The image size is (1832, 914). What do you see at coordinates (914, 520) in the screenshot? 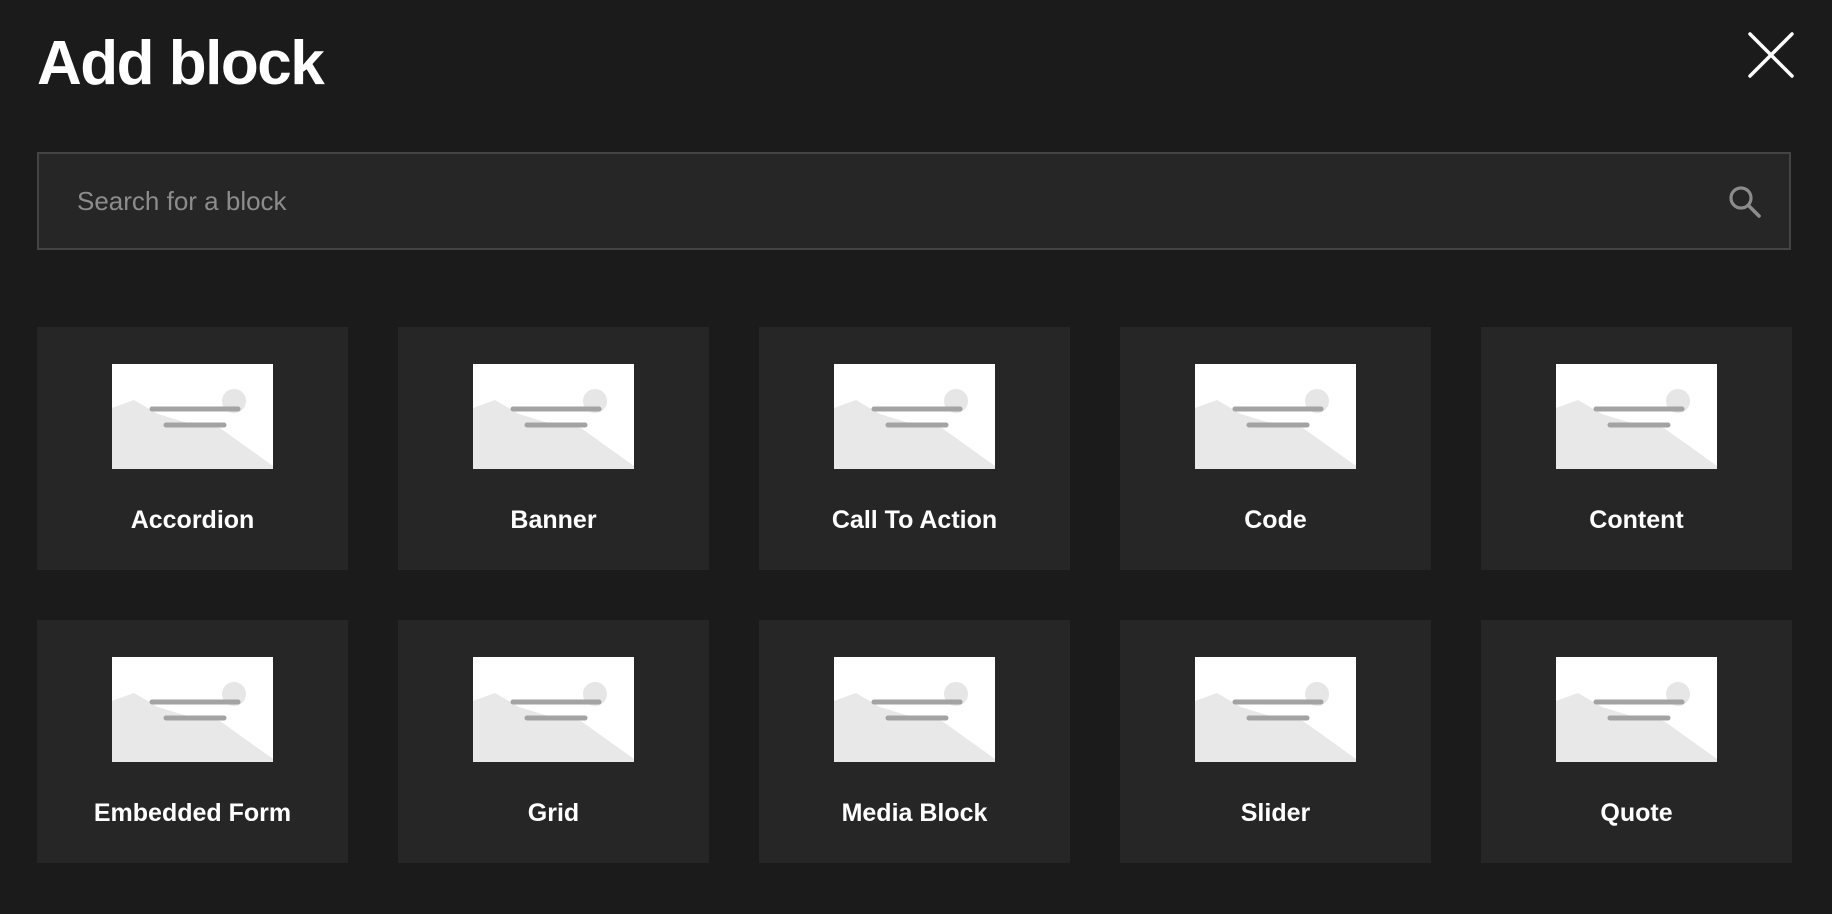
I see `block-label: Call To Action` at bounding box center [914, 520].